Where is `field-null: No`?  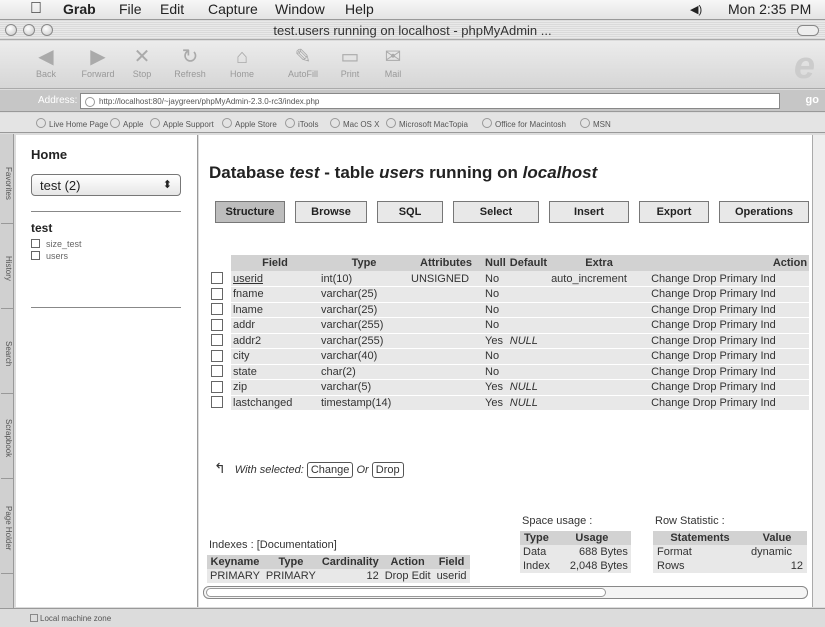 field-null: No is located at coordinates (495, 310).